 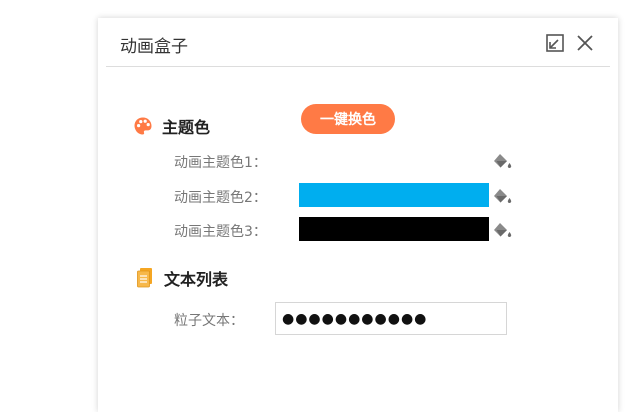 I want to click on theme-color-section-header: 主题色, so click(x=171, y=126).